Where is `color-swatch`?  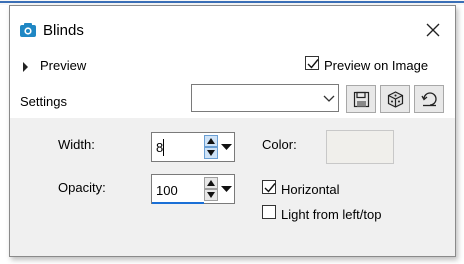 color-swatch is located at coordinates (360, 147).